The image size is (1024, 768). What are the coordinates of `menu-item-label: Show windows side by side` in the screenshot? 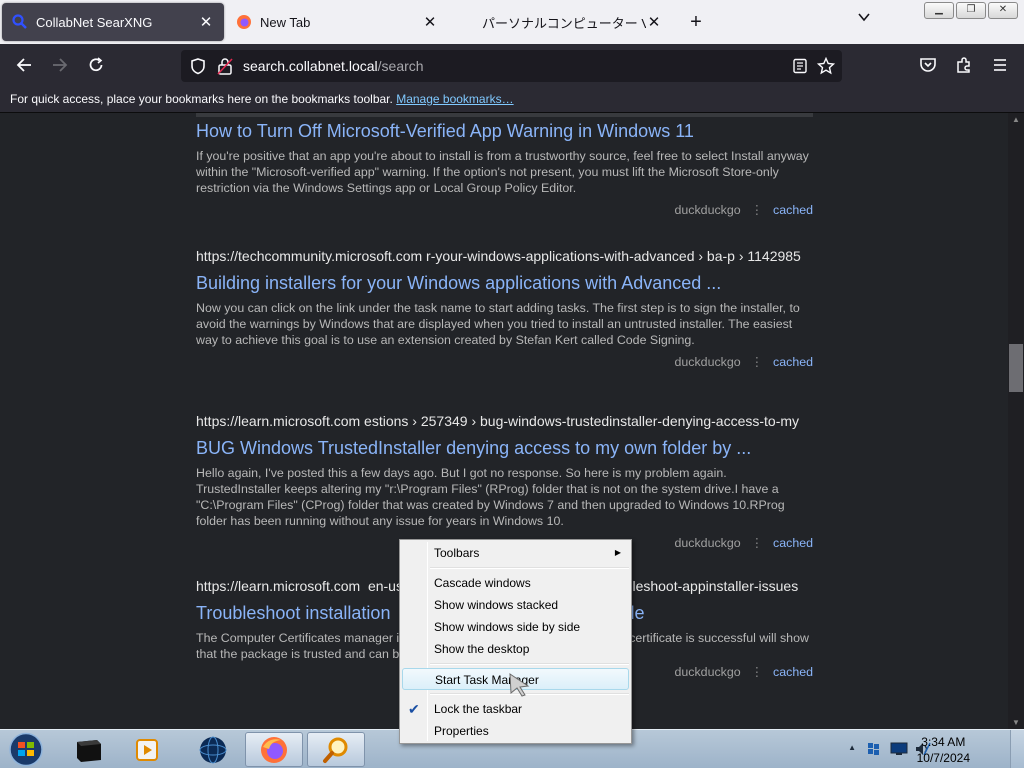 It's located at (507, 627).